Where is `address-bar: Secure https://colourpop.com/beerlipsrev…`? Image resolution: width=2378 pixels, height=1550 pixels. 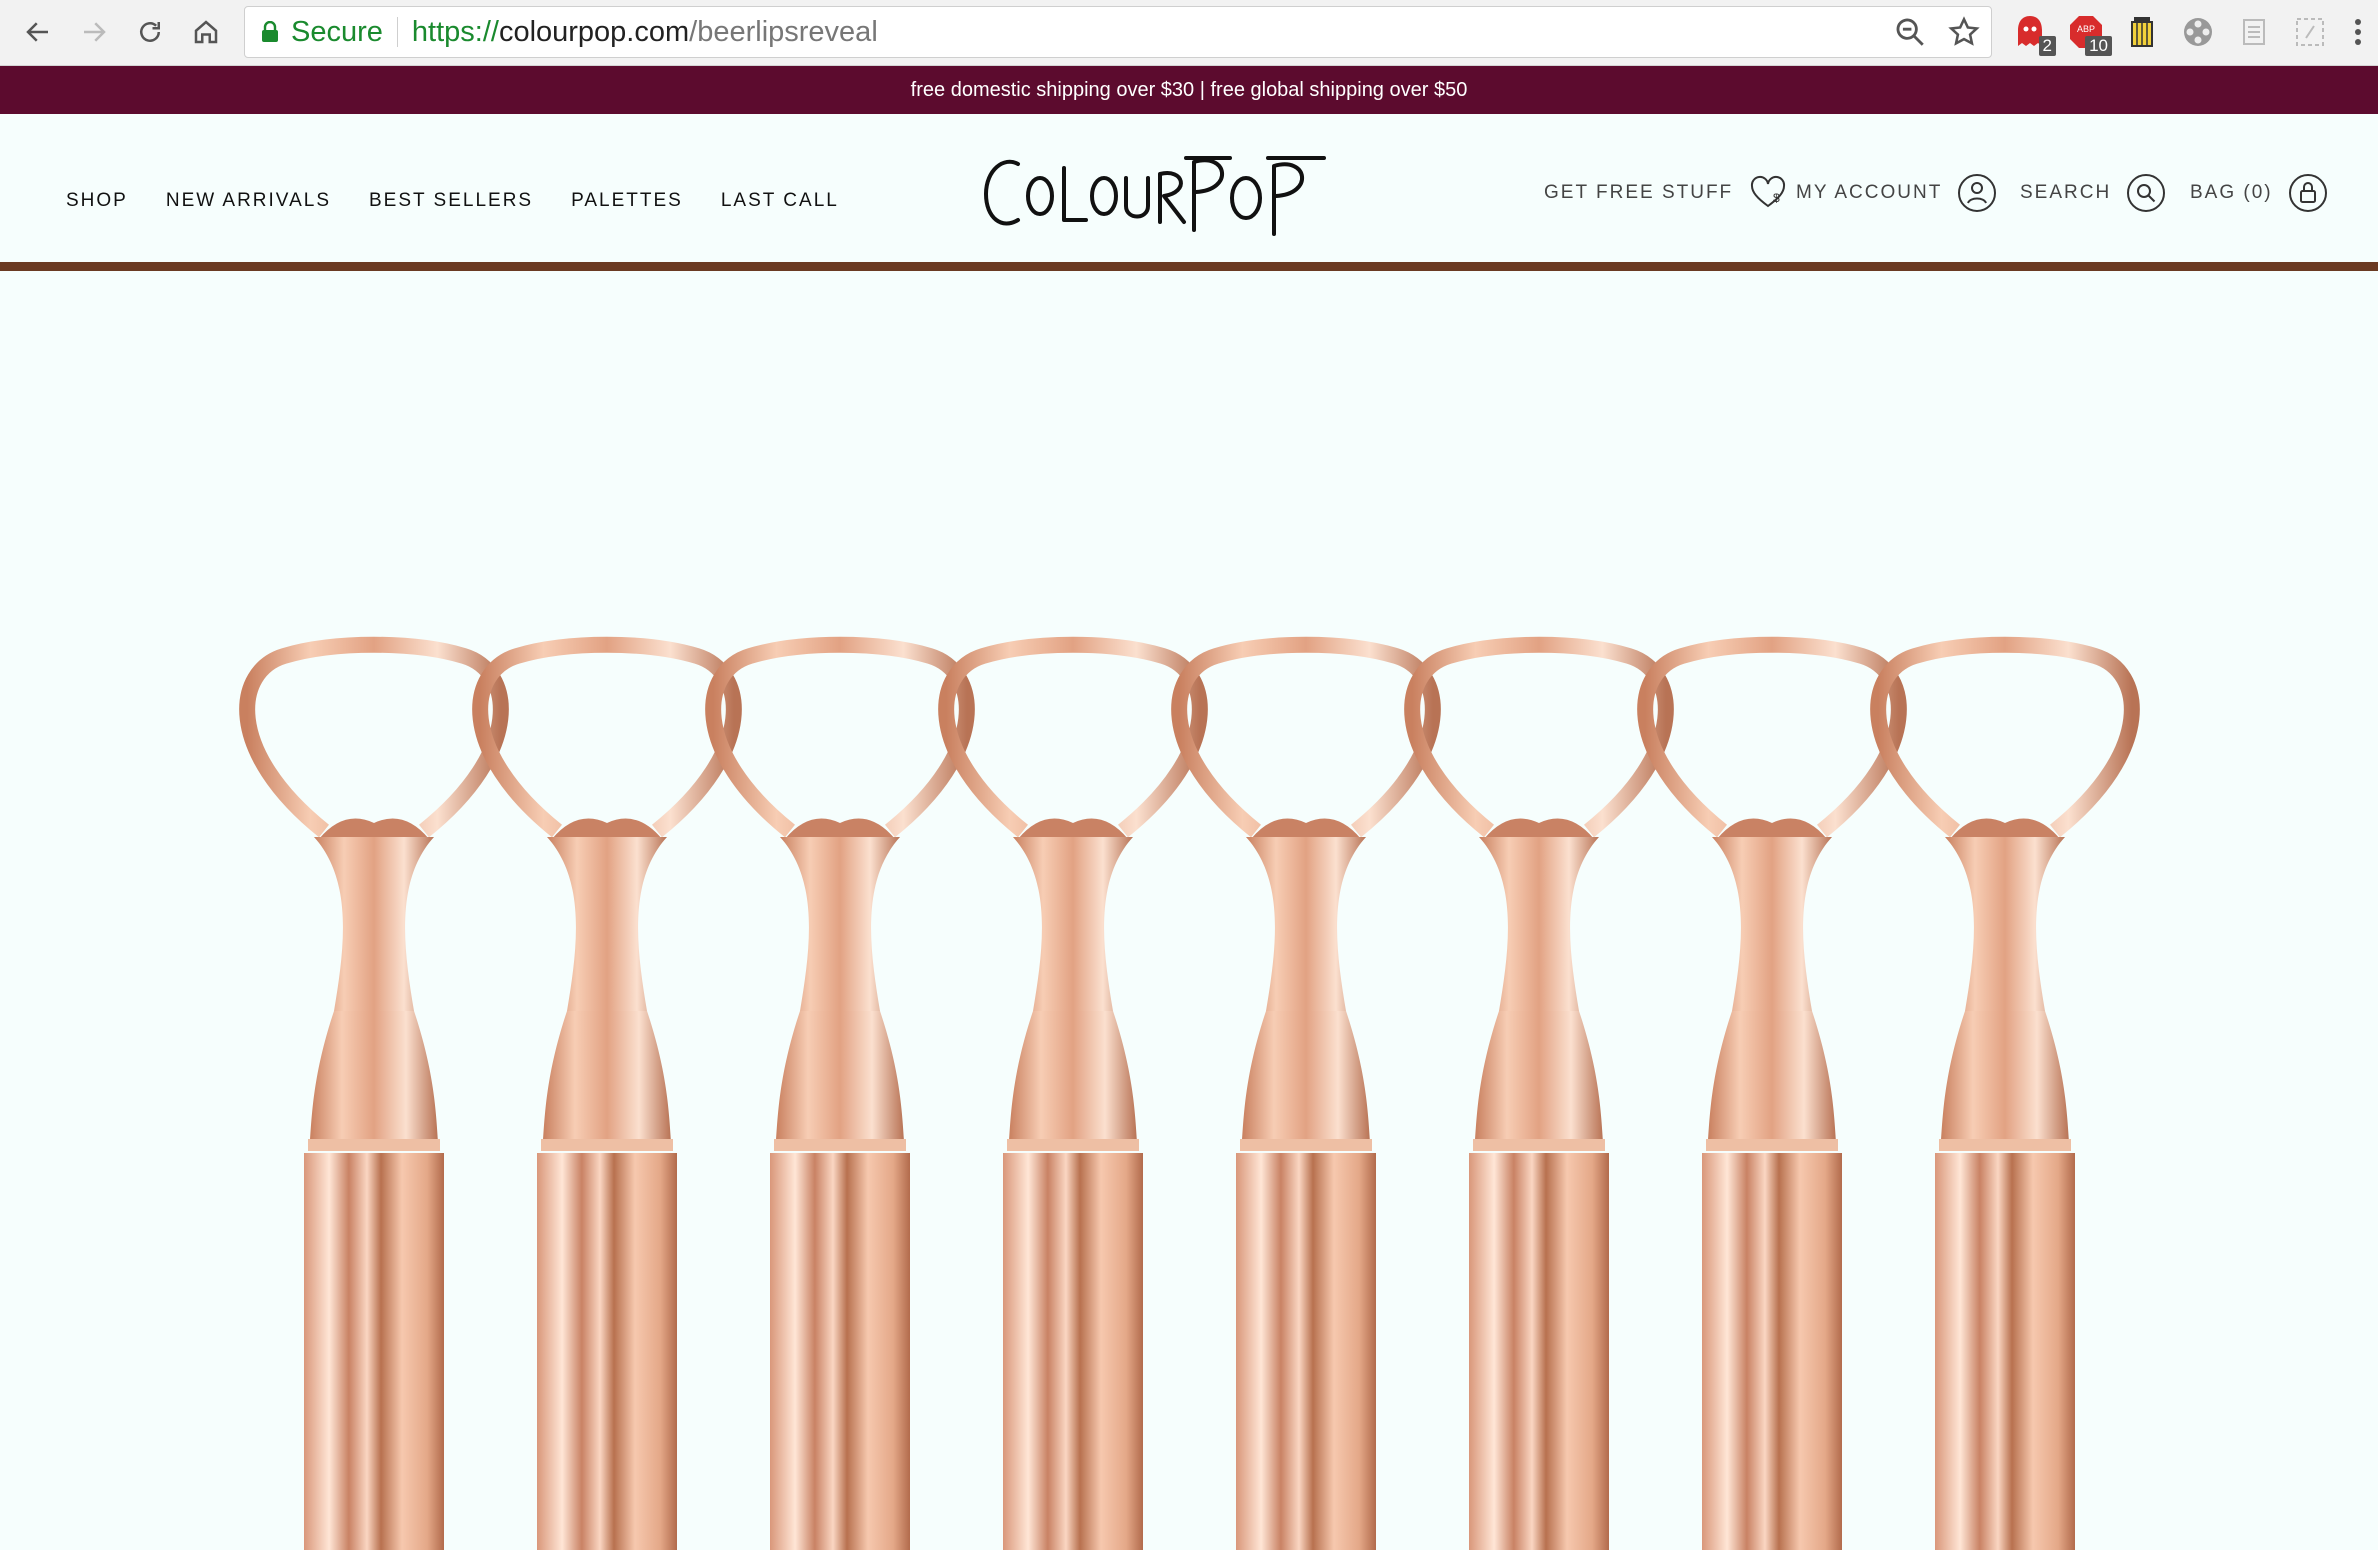
address-bar: Secure https://colourpop.com/beerlipsrev… is located at coordinates (1118, 32).